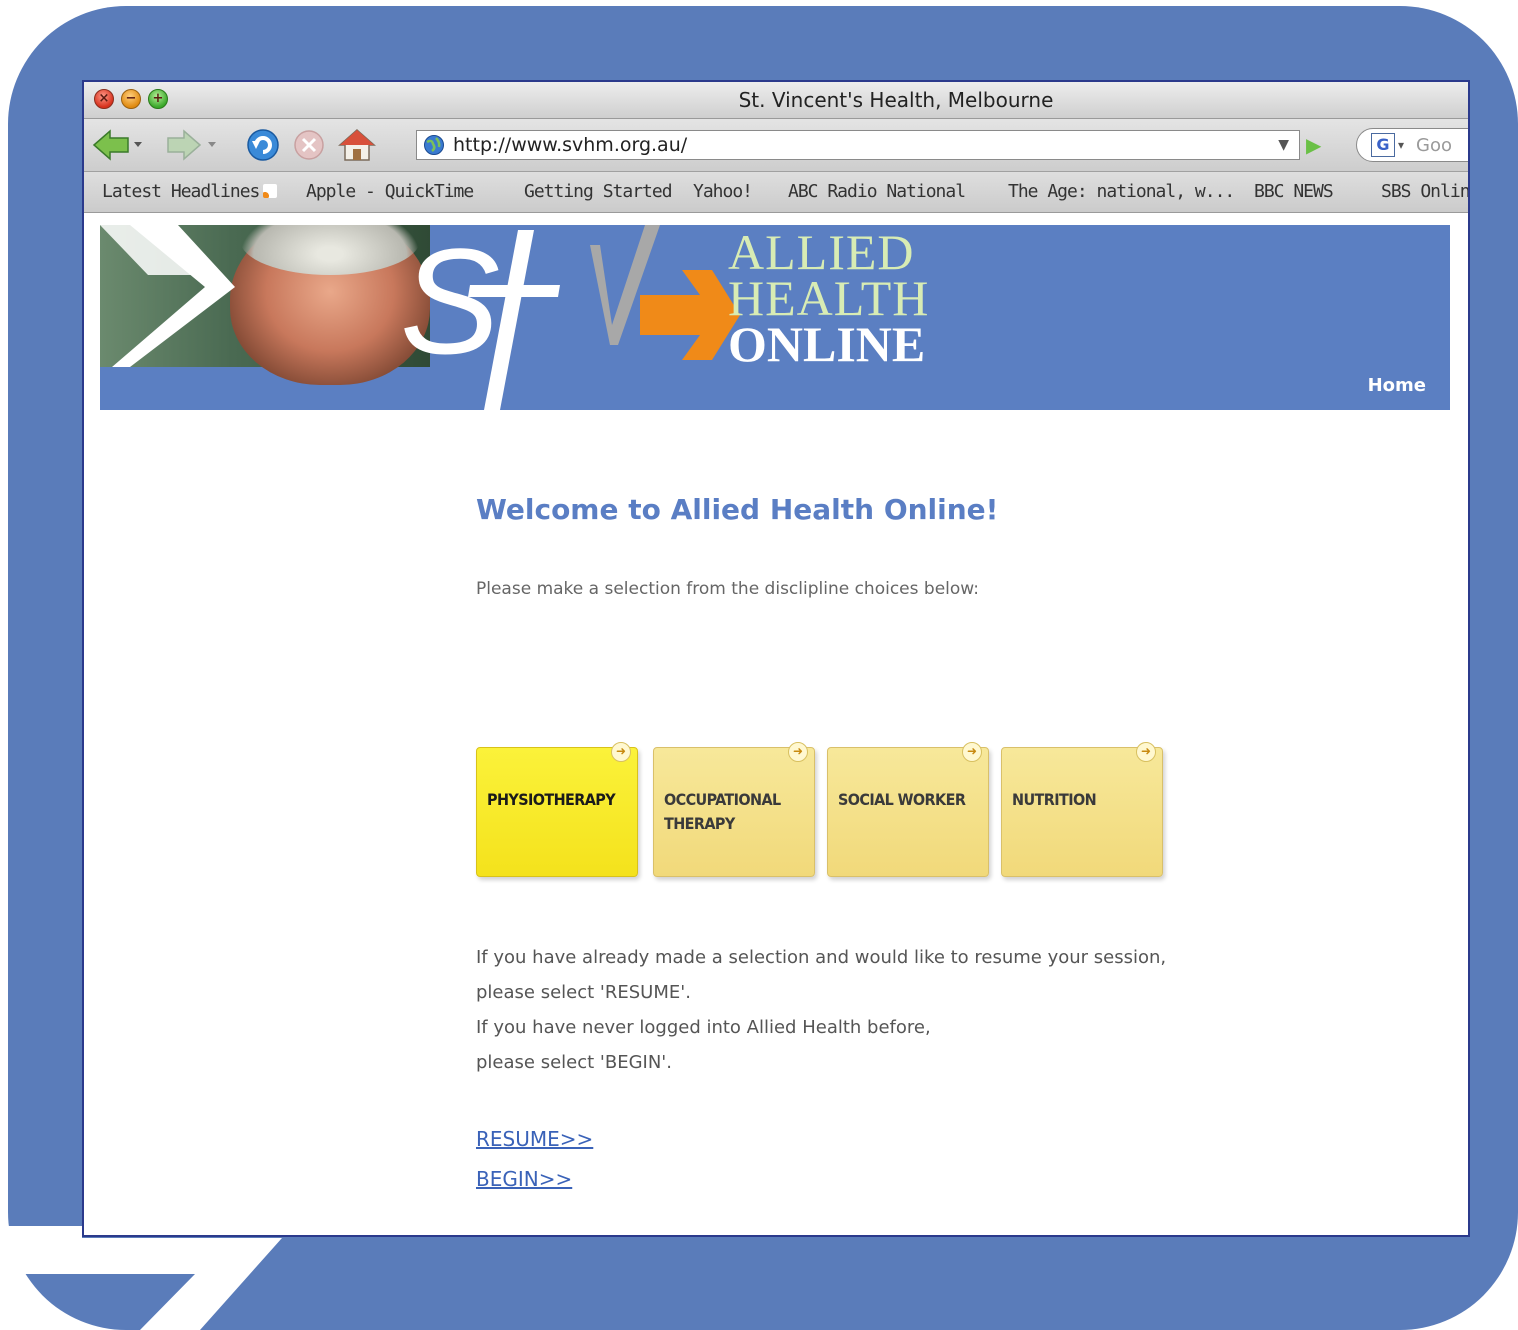  What do you see at coordinates (1383, 145) in the screenshot?
I see `google-search-icon: G` at bounding box center [1383, 145].